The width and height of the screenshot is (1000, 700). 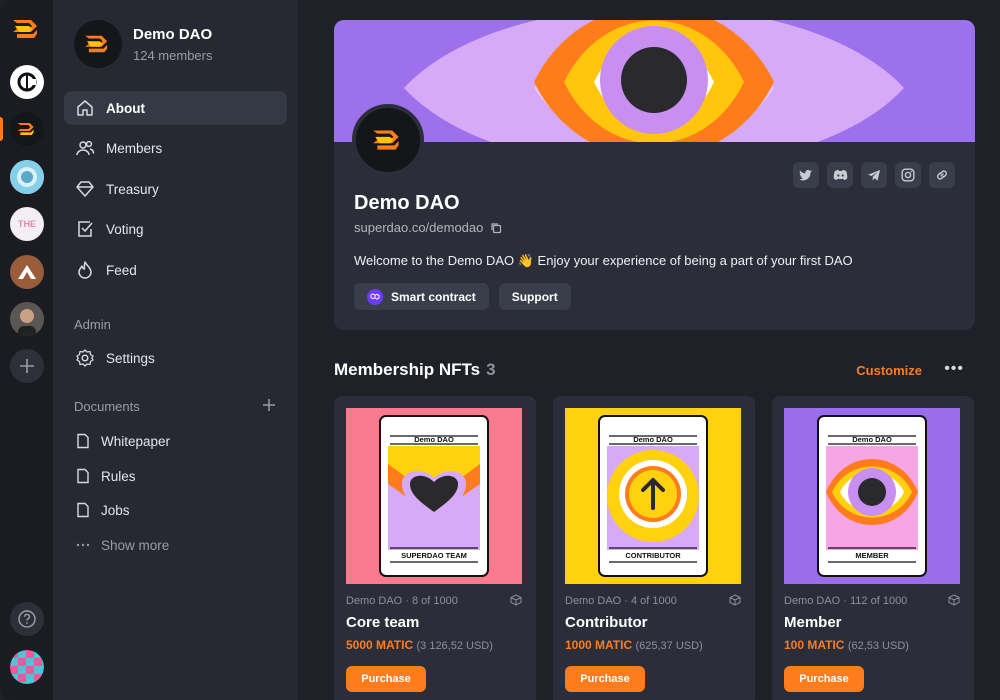 I want to click on telegram-icon, so click(x=874, y=175).